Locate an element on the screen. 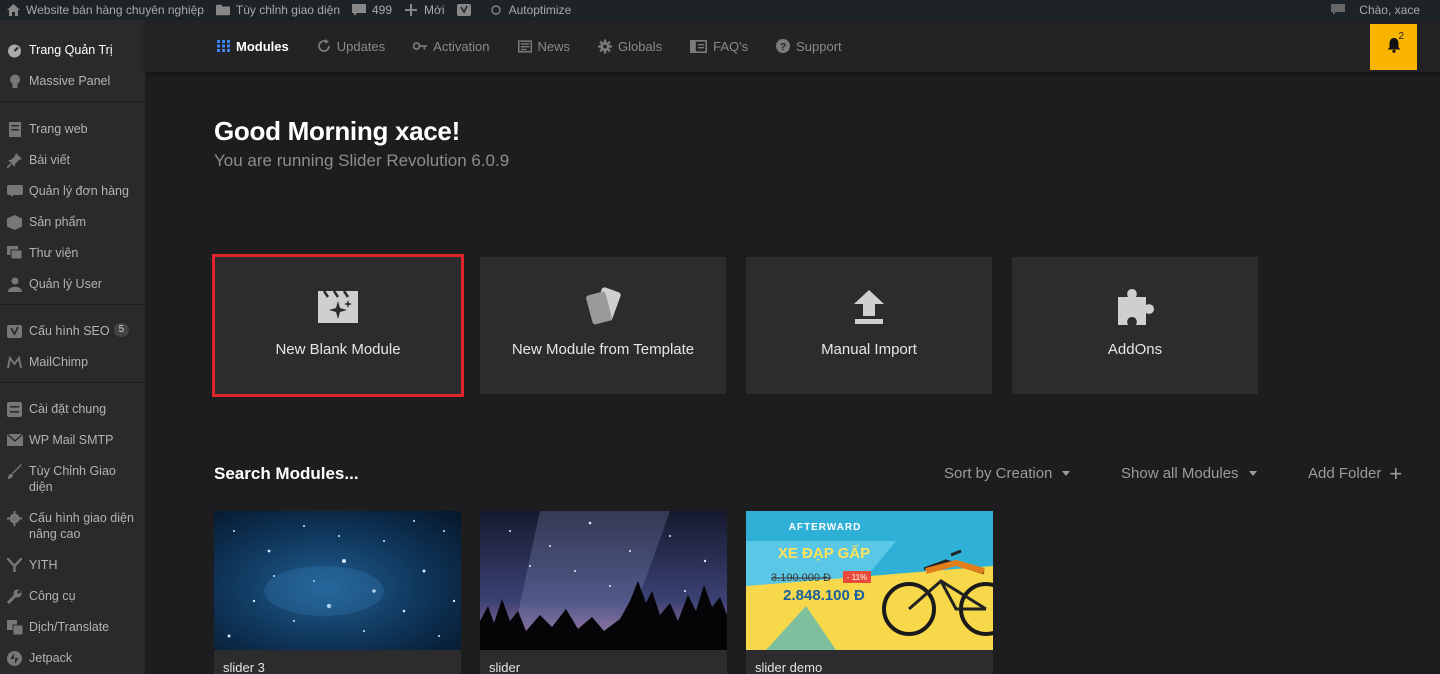 Image resolution: width=1440 pixels, height=674 pixels. tab-faqs: FAQ's is located at coordinates (719, 46).